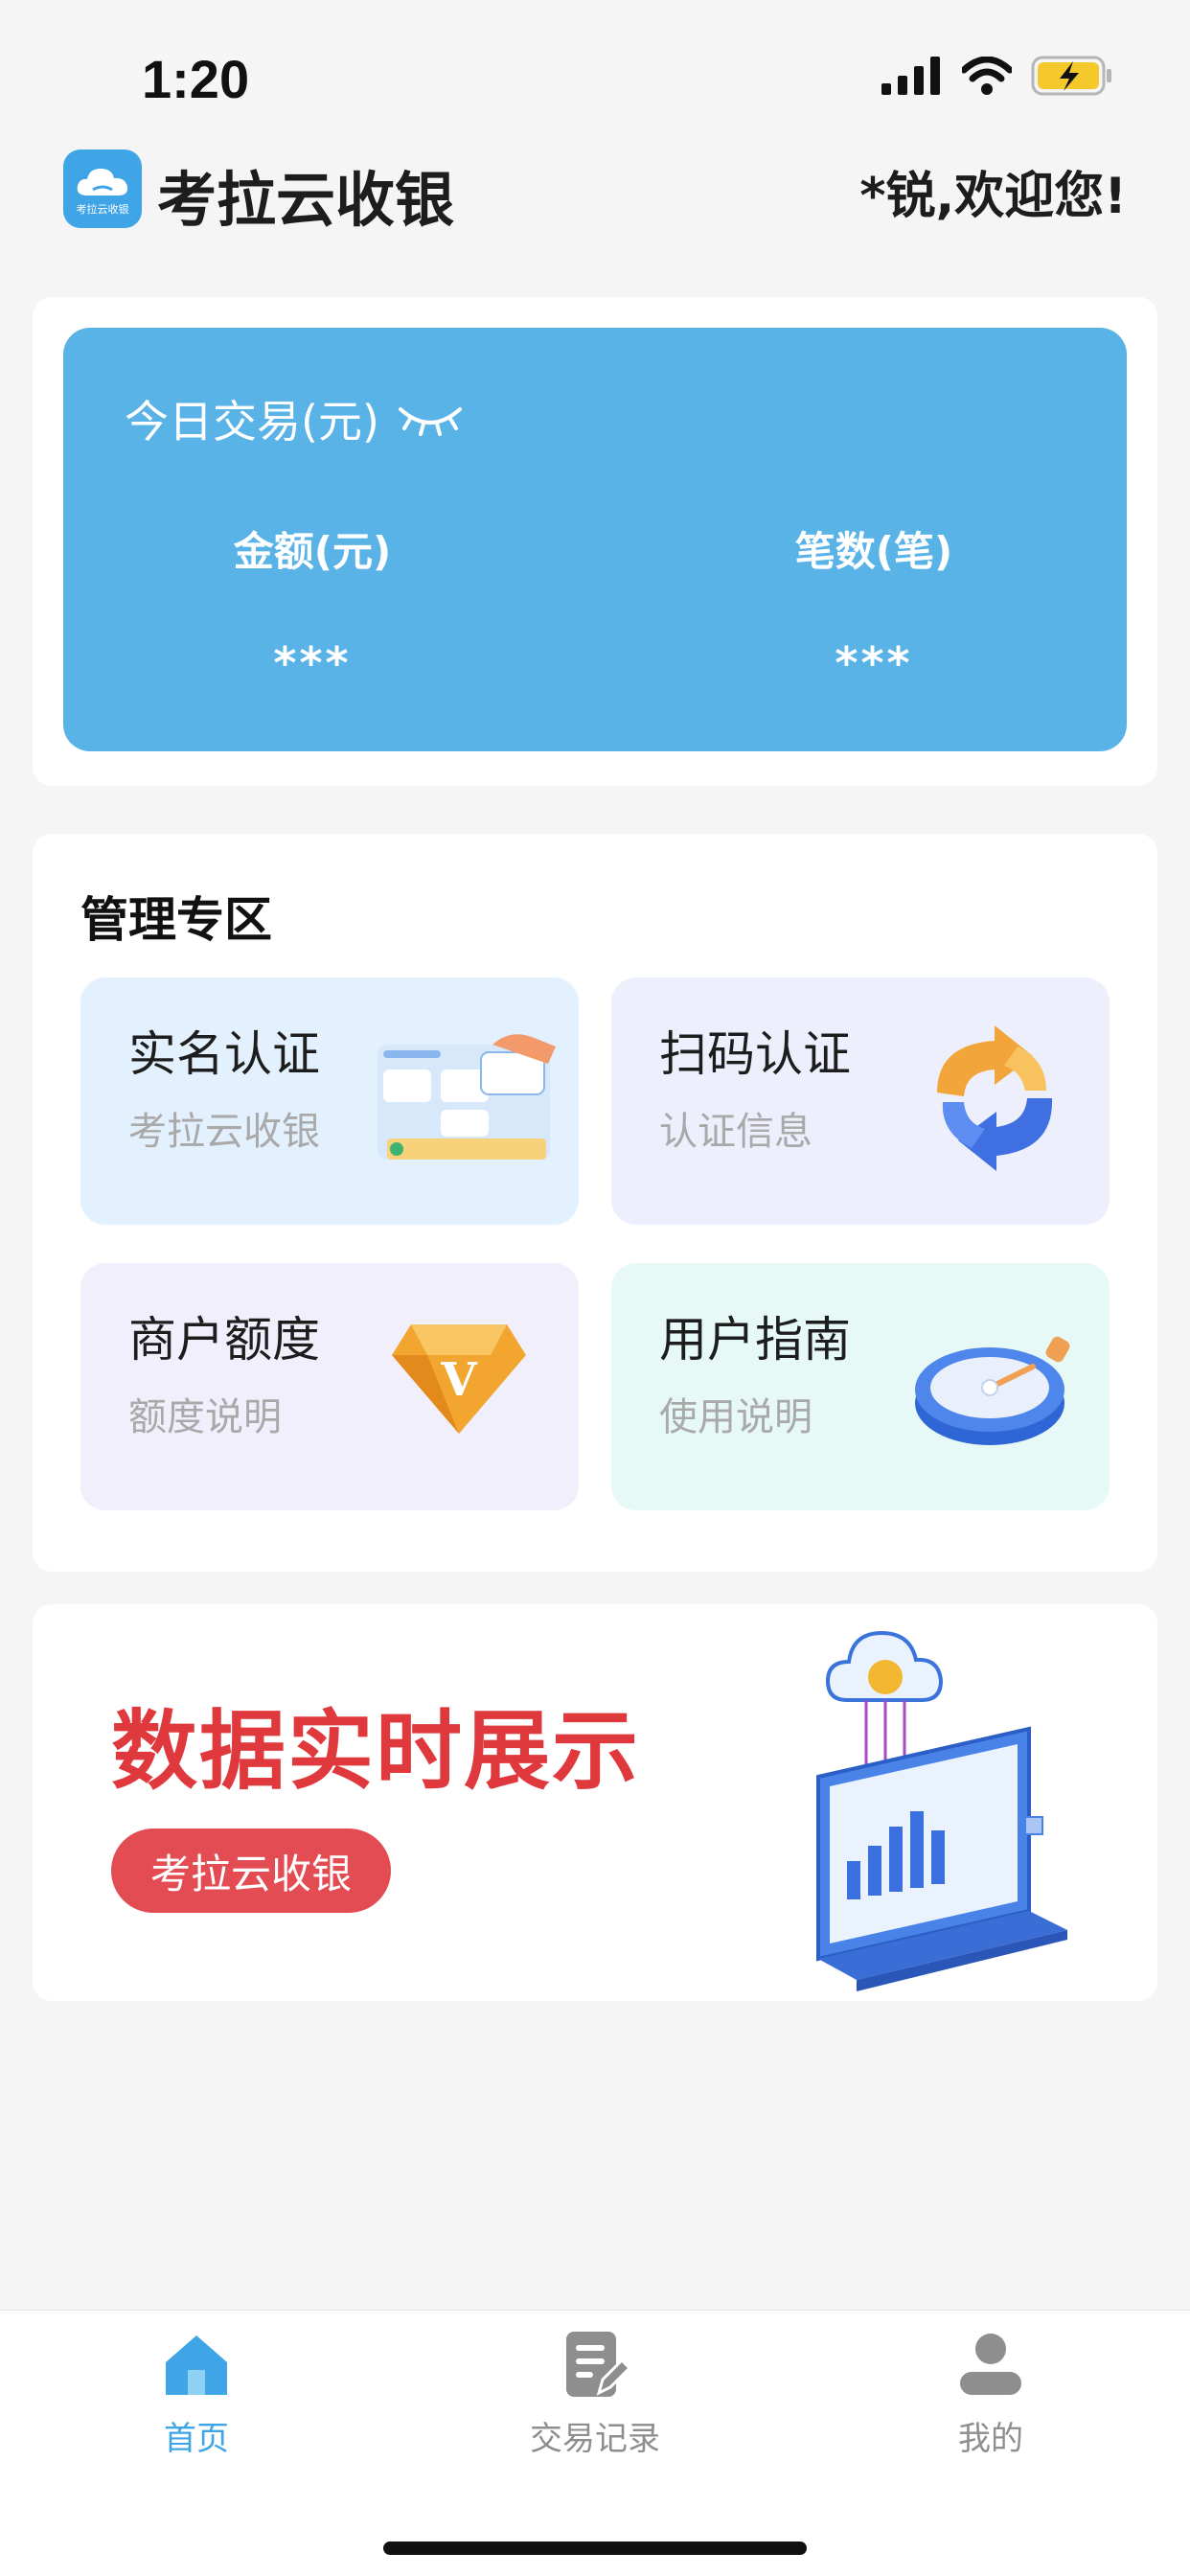  I want to click on count-value: ***, so click(874, 663).